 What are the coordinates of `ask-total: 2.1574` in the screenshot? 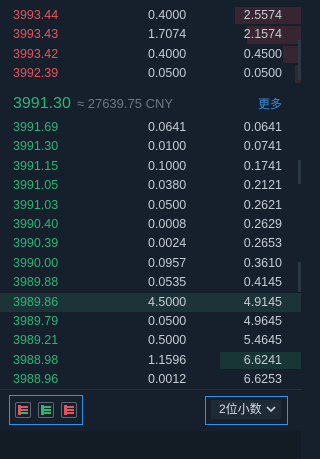 It's located at (262, 34).